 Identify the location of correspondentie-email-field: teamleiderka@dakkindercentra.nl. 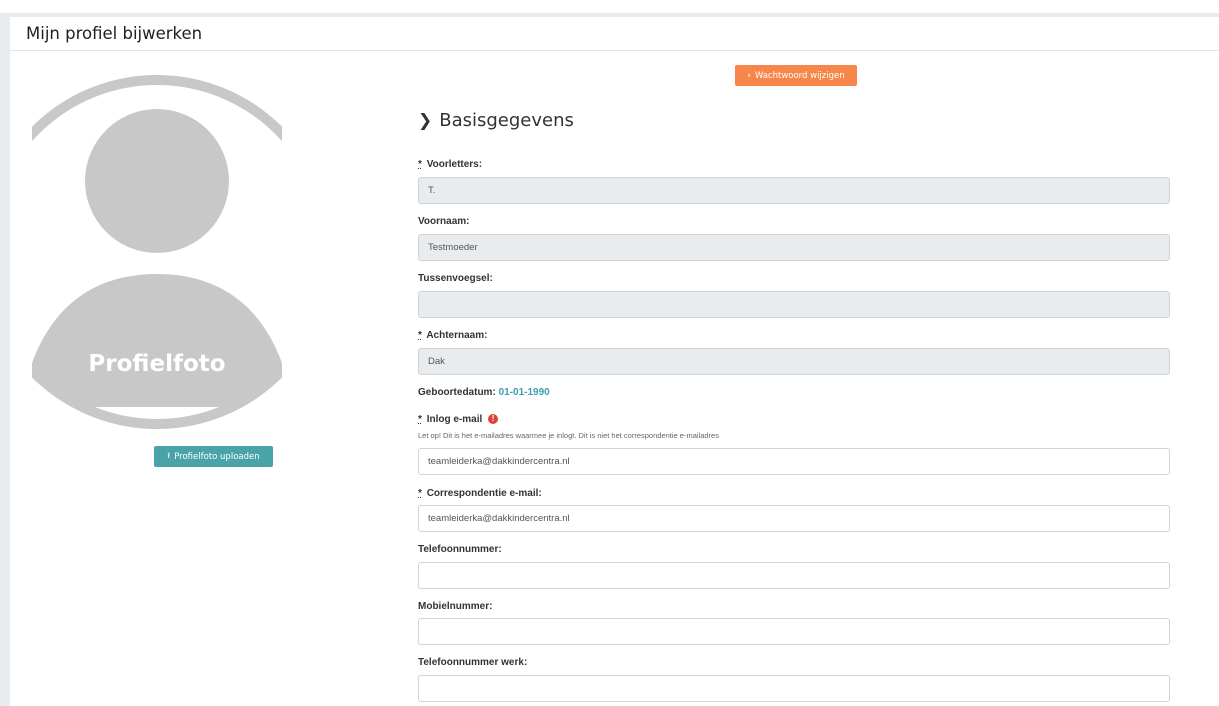
(794, 518).